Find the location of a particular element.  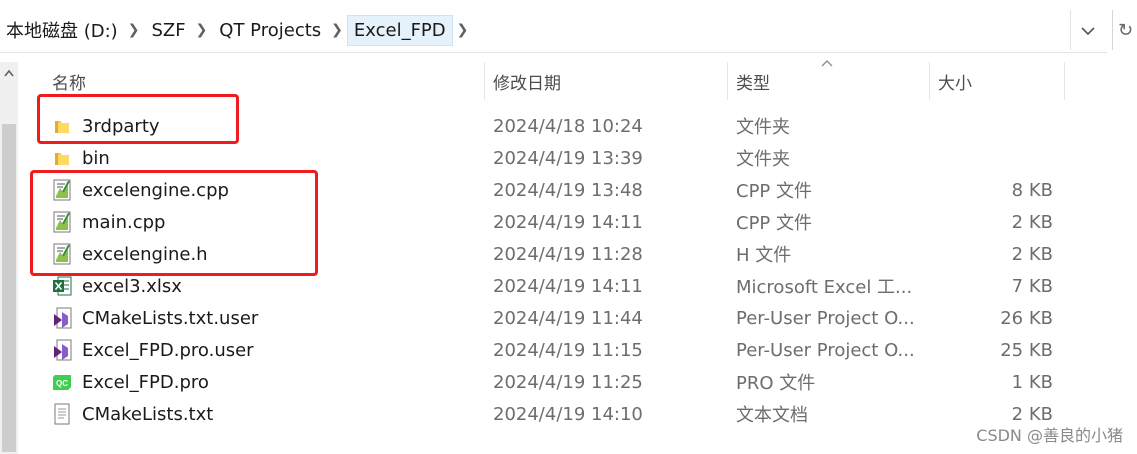

file-modified-date: 2024/4/19 13:48 is located at coordinates (568, 190).